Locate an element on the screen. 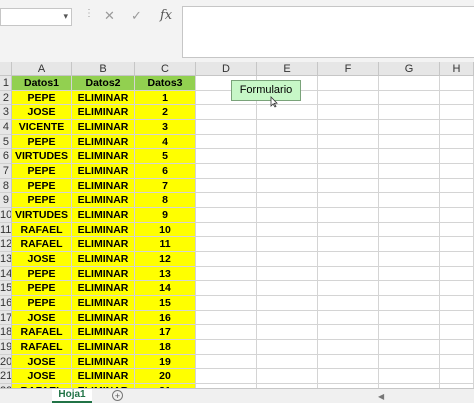  data-cell: 10 is located at coordinates (165, 230).